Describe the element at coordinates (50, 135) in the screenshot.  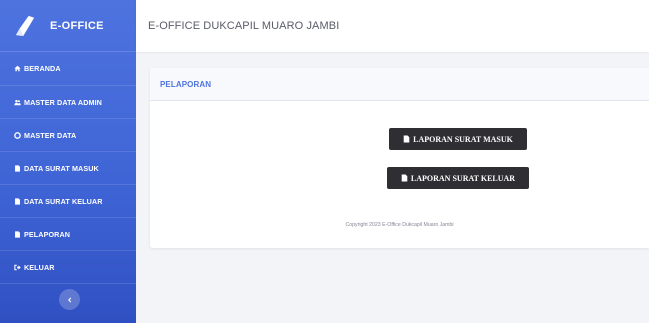
I see `sidebar-item-label: MASTER DATA` at that location.